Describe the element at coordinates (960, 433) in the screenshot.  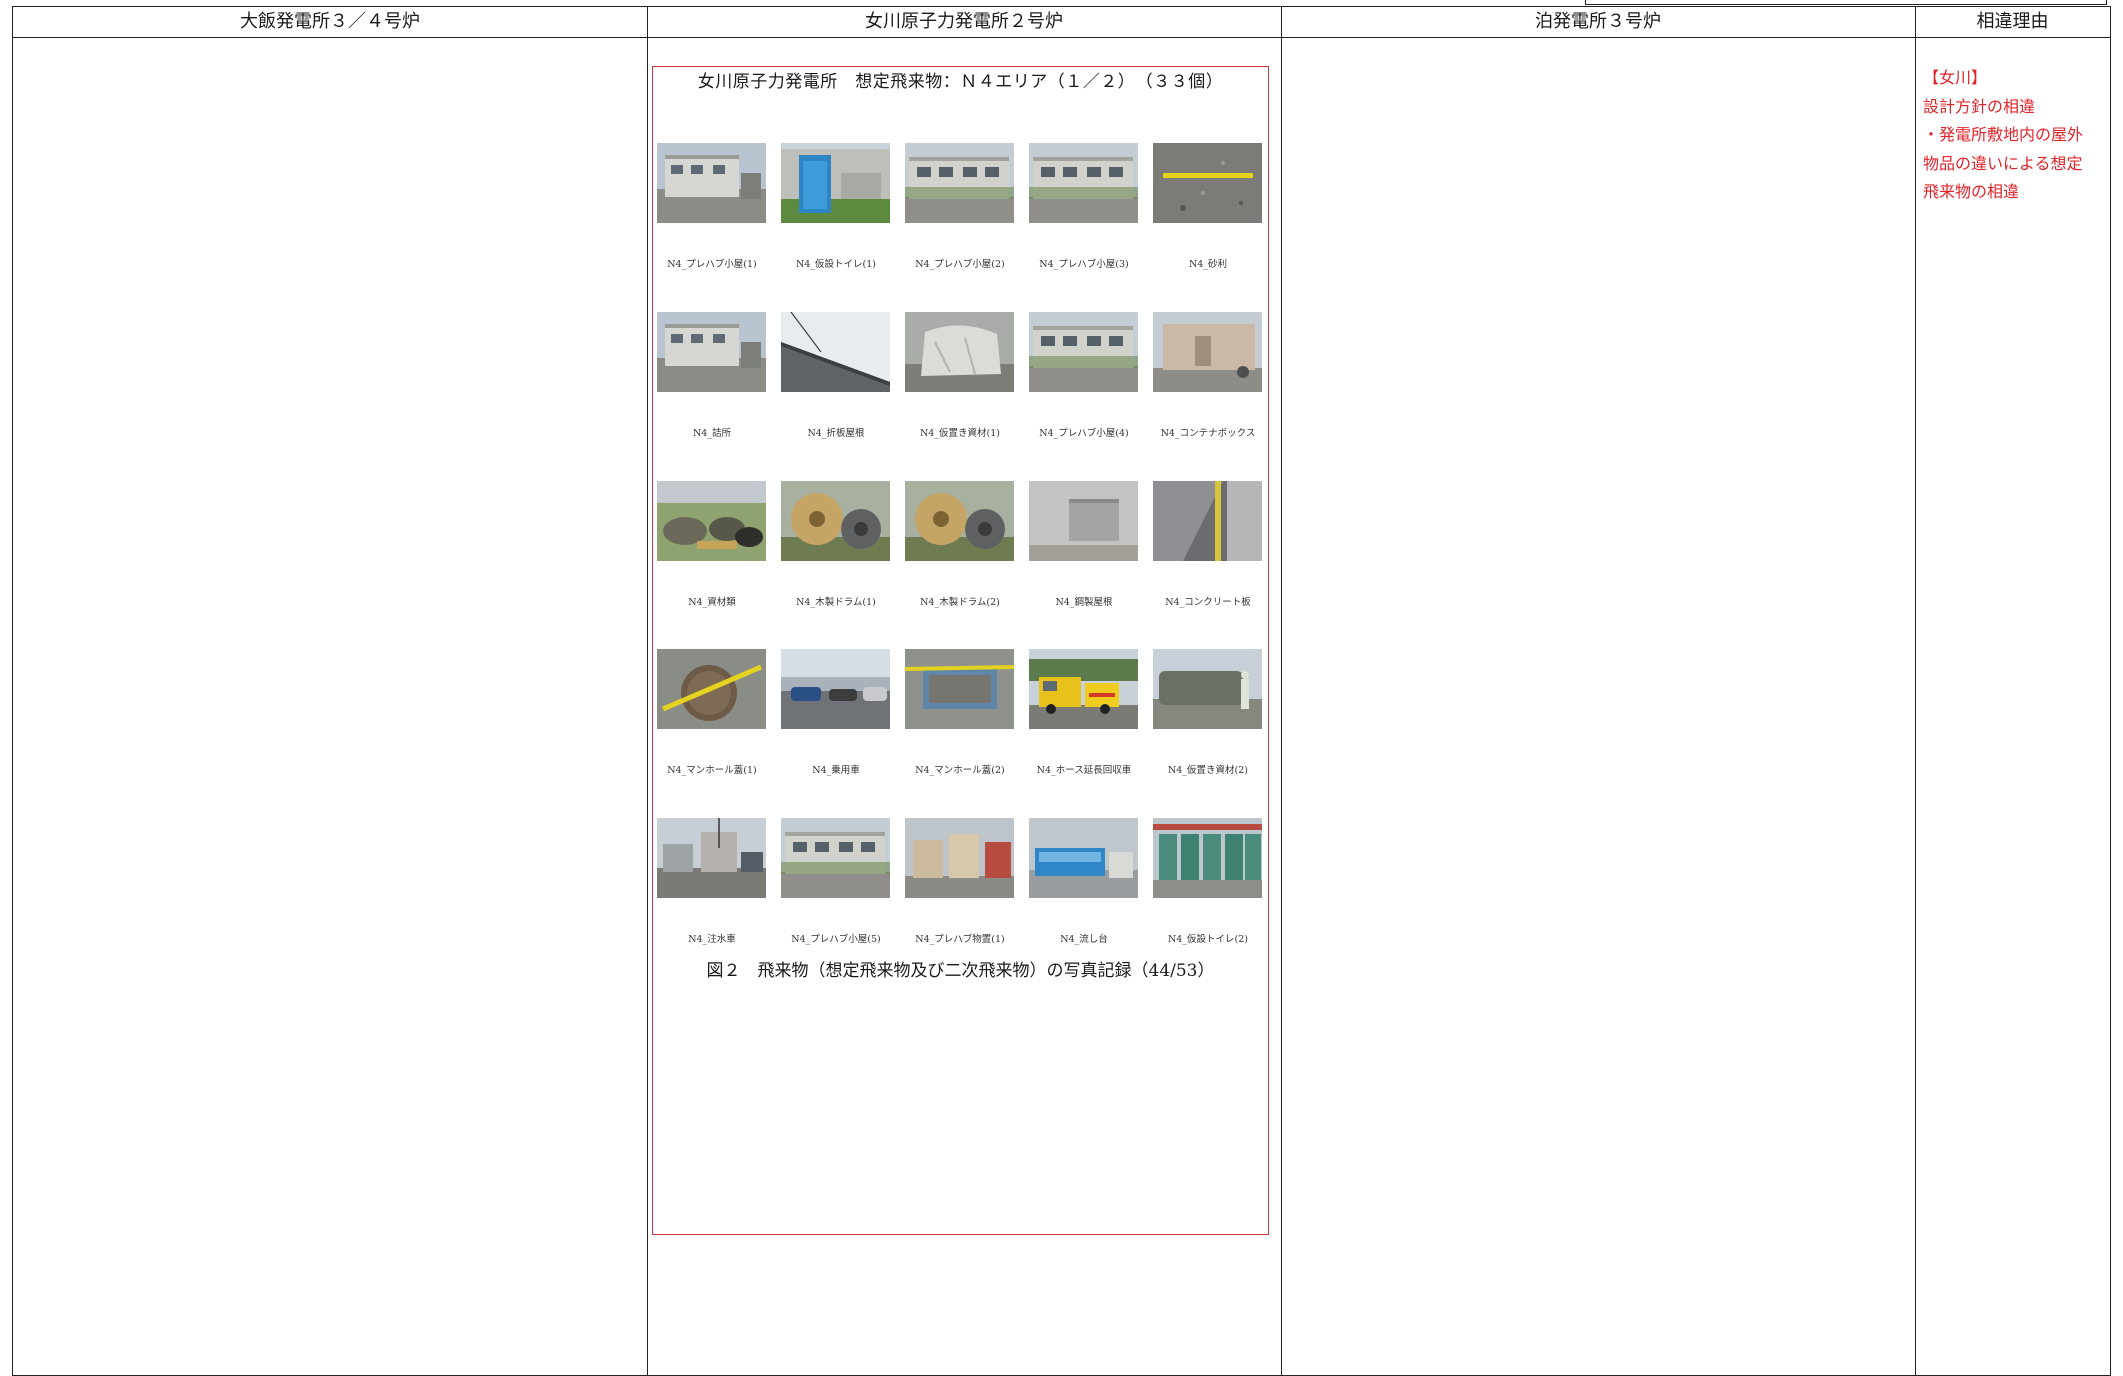
I see `photo-label: N4_仮置き資材(1)` at that location.